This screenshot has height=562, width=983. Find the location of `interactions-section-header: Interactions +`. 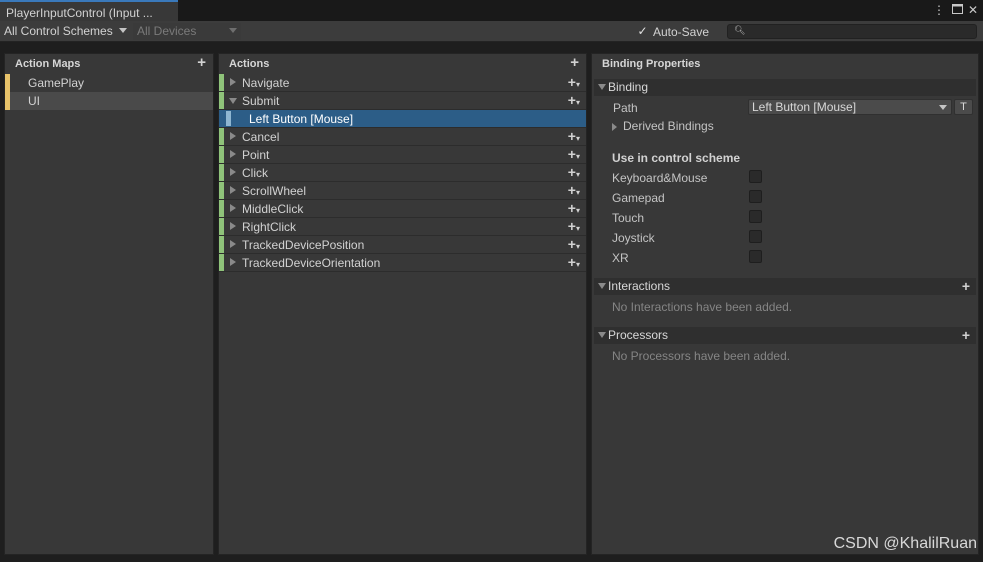

interactions-section-header: Interactions + is located at coordinates (785, 286).